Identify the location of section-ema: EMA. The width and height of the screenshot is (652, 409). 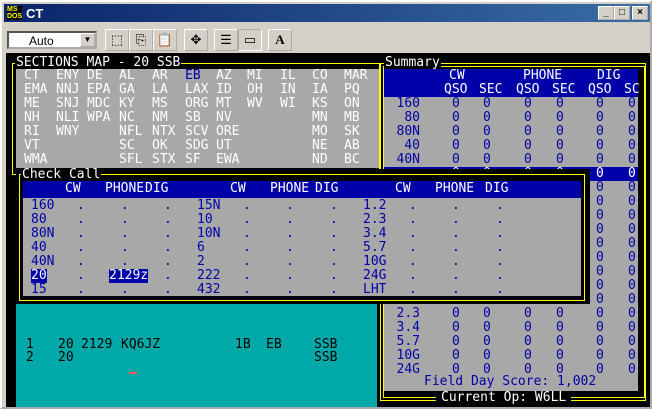
(36, 89).